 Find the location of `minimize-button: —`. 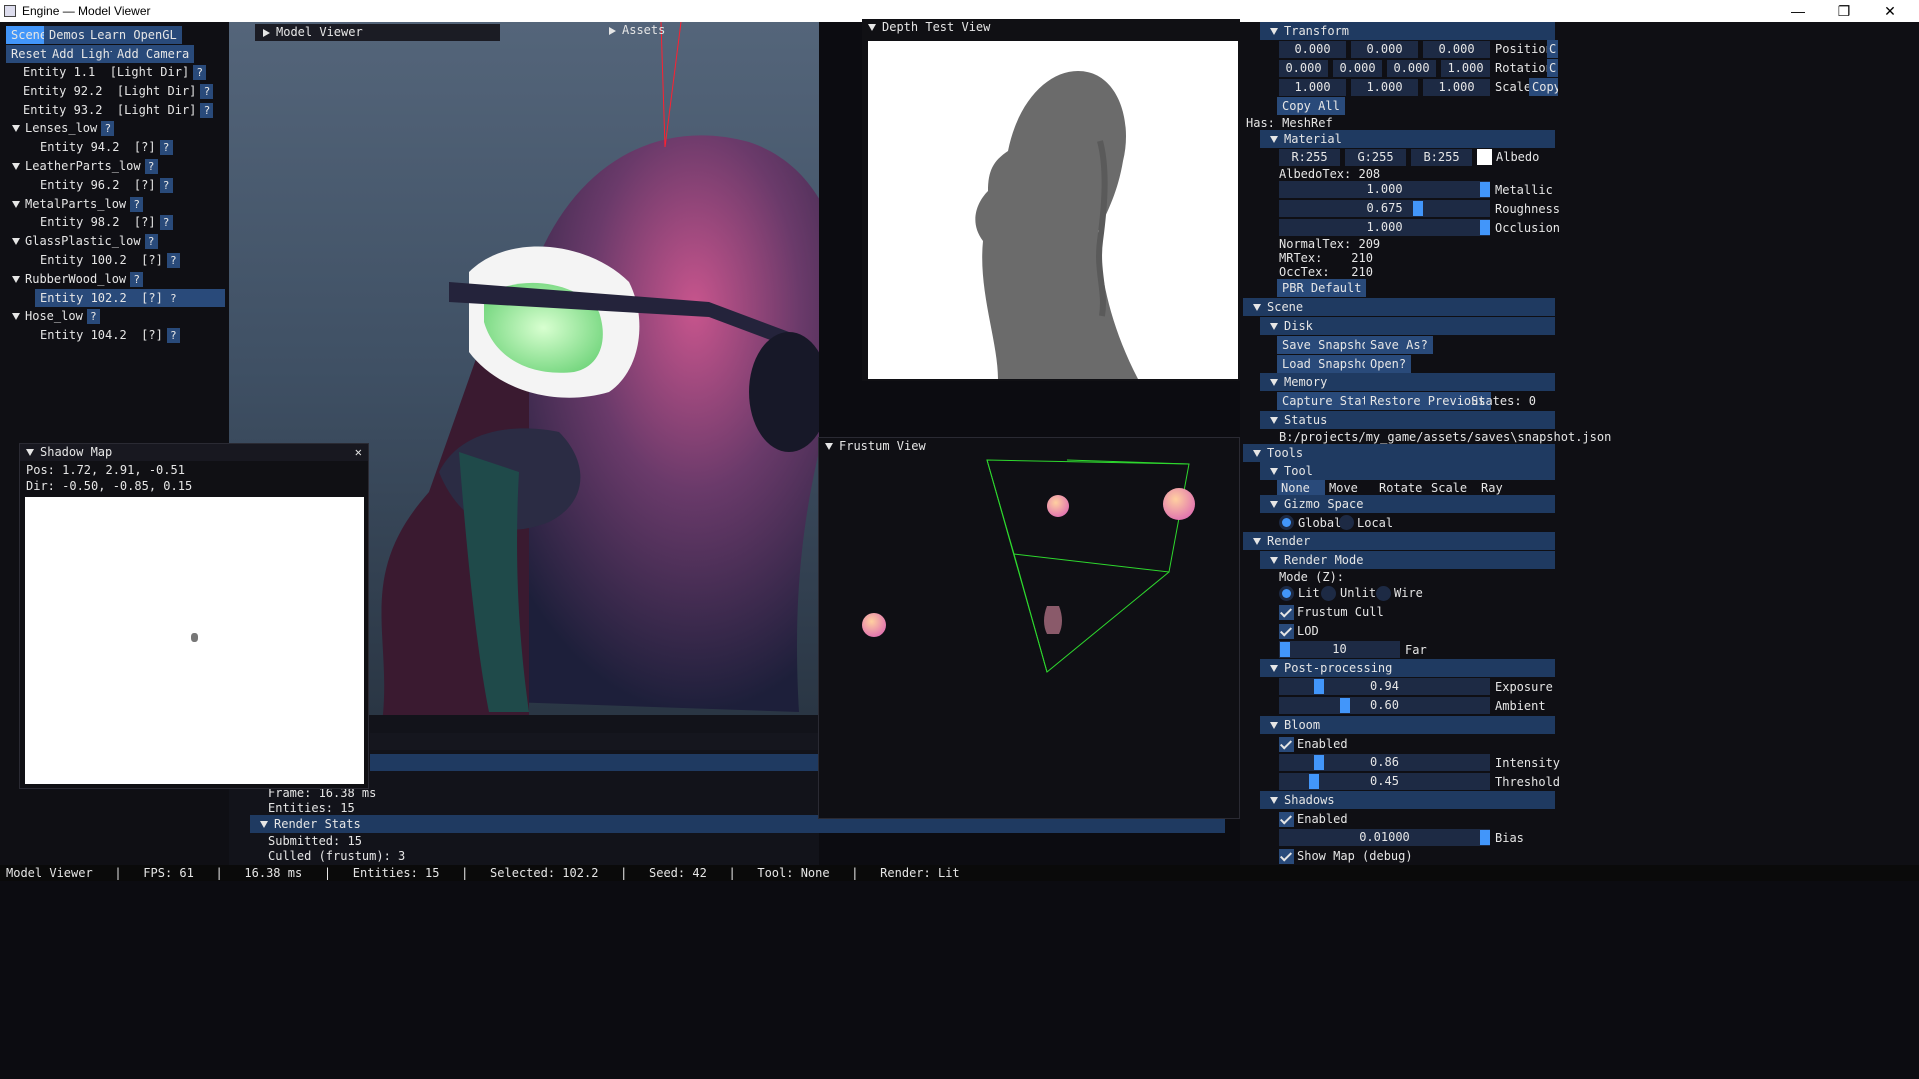

minimize-button: — is located at coordinates (1798, 11).